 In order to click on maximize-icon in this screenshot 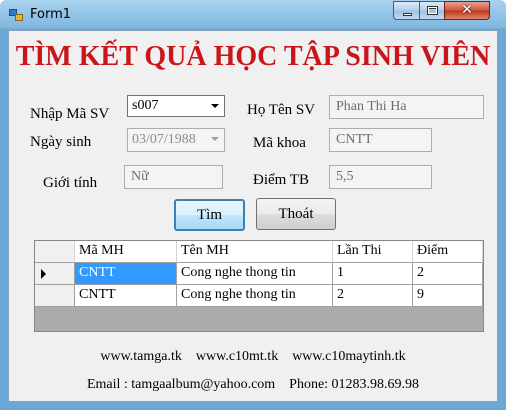, I will do `click(432, 10)`.